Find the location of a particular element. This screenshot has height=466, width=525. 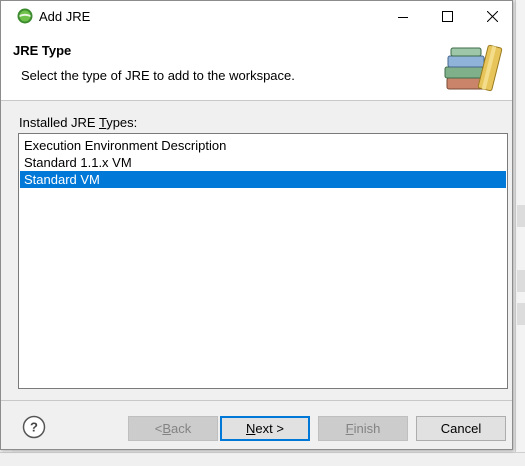

finish-button: Finish is located at coordinates (363, 428).